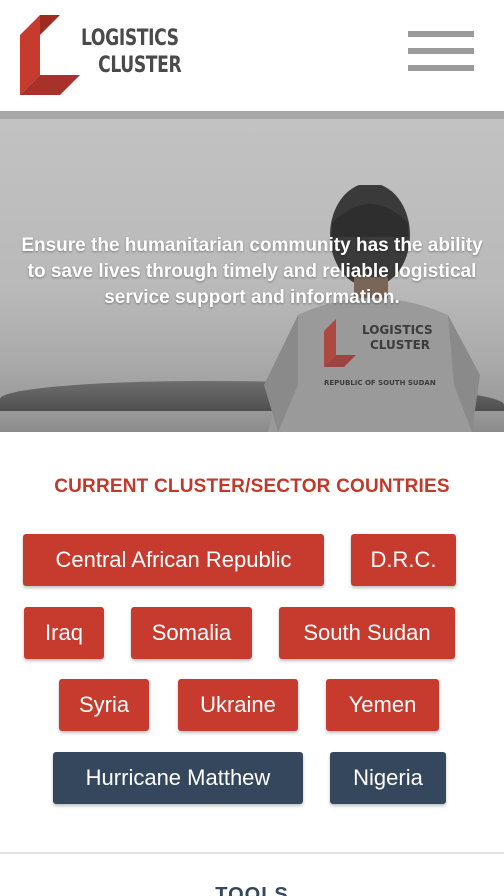 The image size is (504, 896). Describe the element at coordinates (238, 705) in the screenshot. I see `country-button-ukraine: Ukraine` at that location.